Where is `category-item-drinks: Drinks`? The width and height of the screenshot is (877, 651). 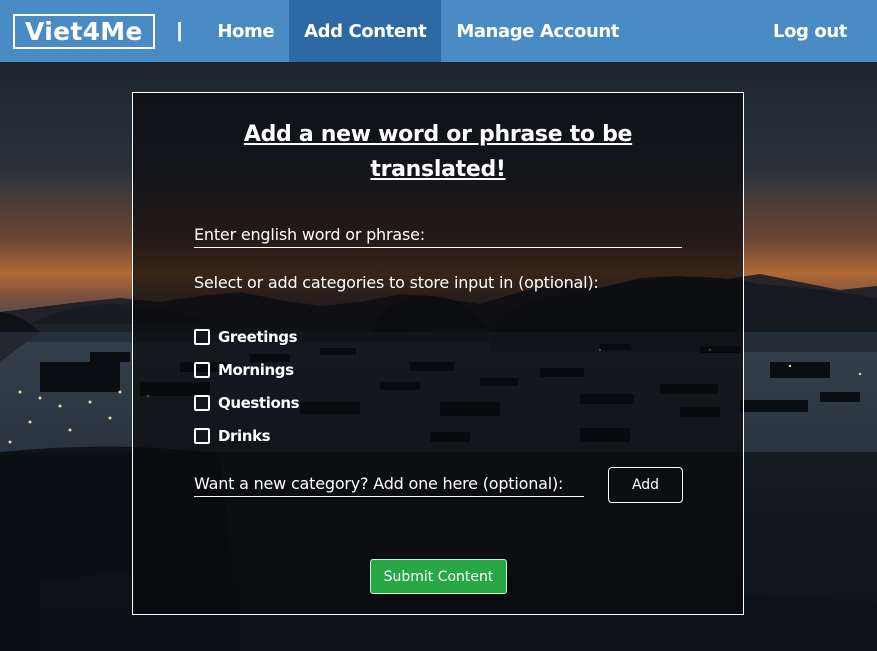
category-item-drinks: Drinks is located at coordinates (246, 435).